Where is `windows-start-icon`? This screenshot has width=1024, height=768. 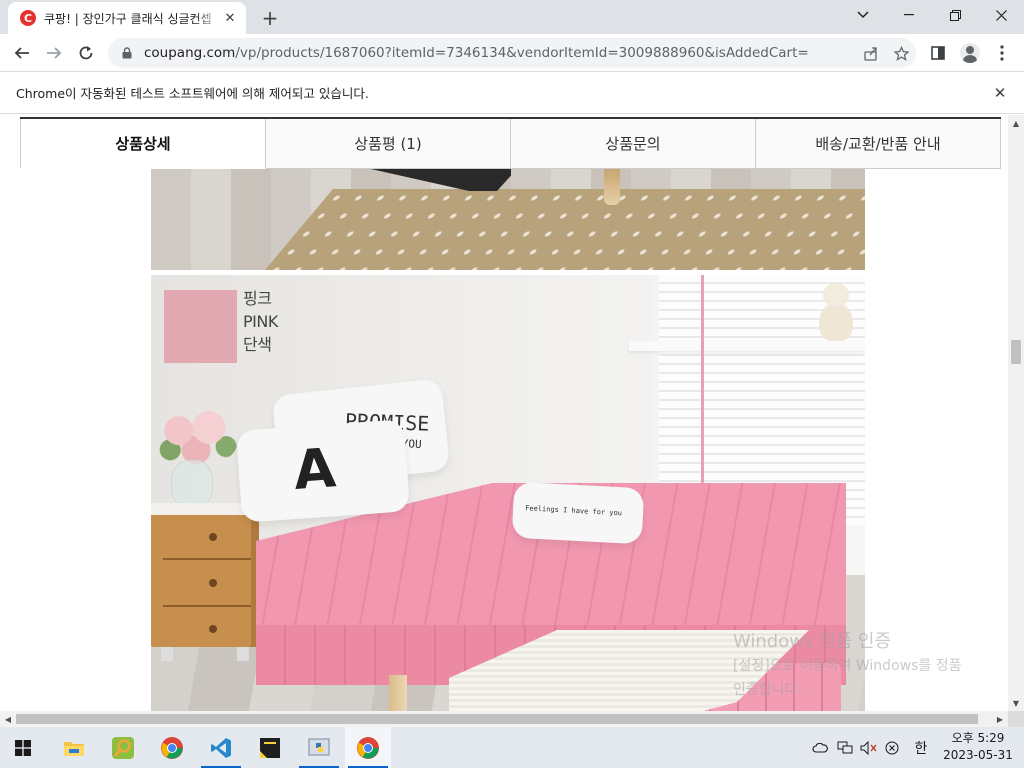 windows-start-icon is located at coordinates (23, 747).